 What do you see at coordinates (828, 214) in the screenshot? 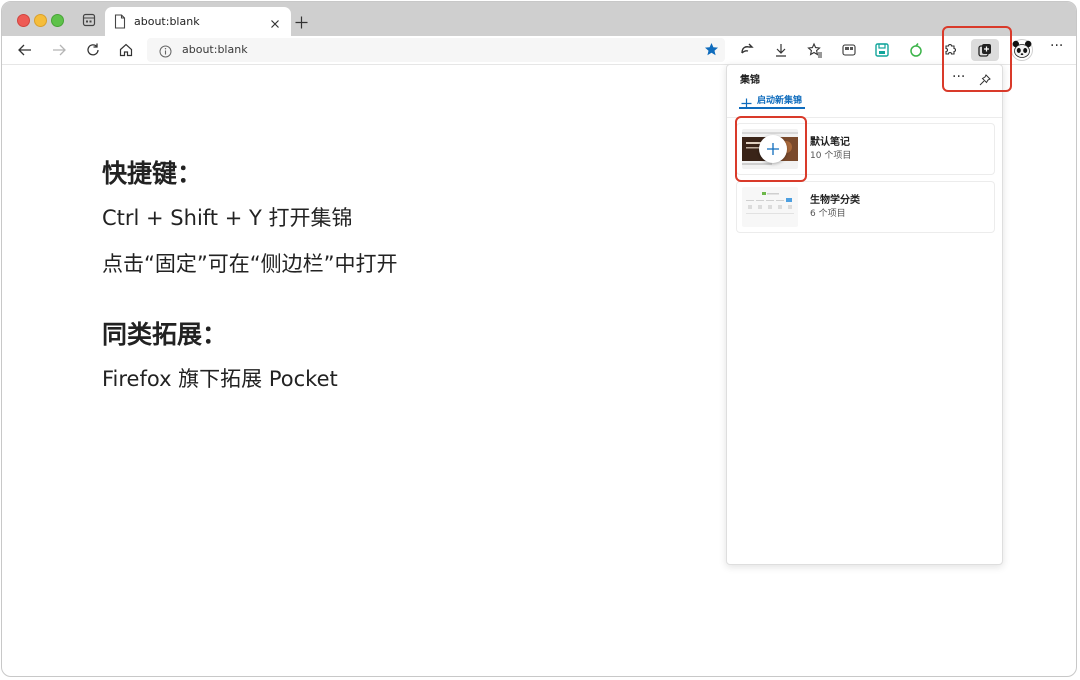
I see `collection-count: 6 个项目` at bounding box center [828, 214].